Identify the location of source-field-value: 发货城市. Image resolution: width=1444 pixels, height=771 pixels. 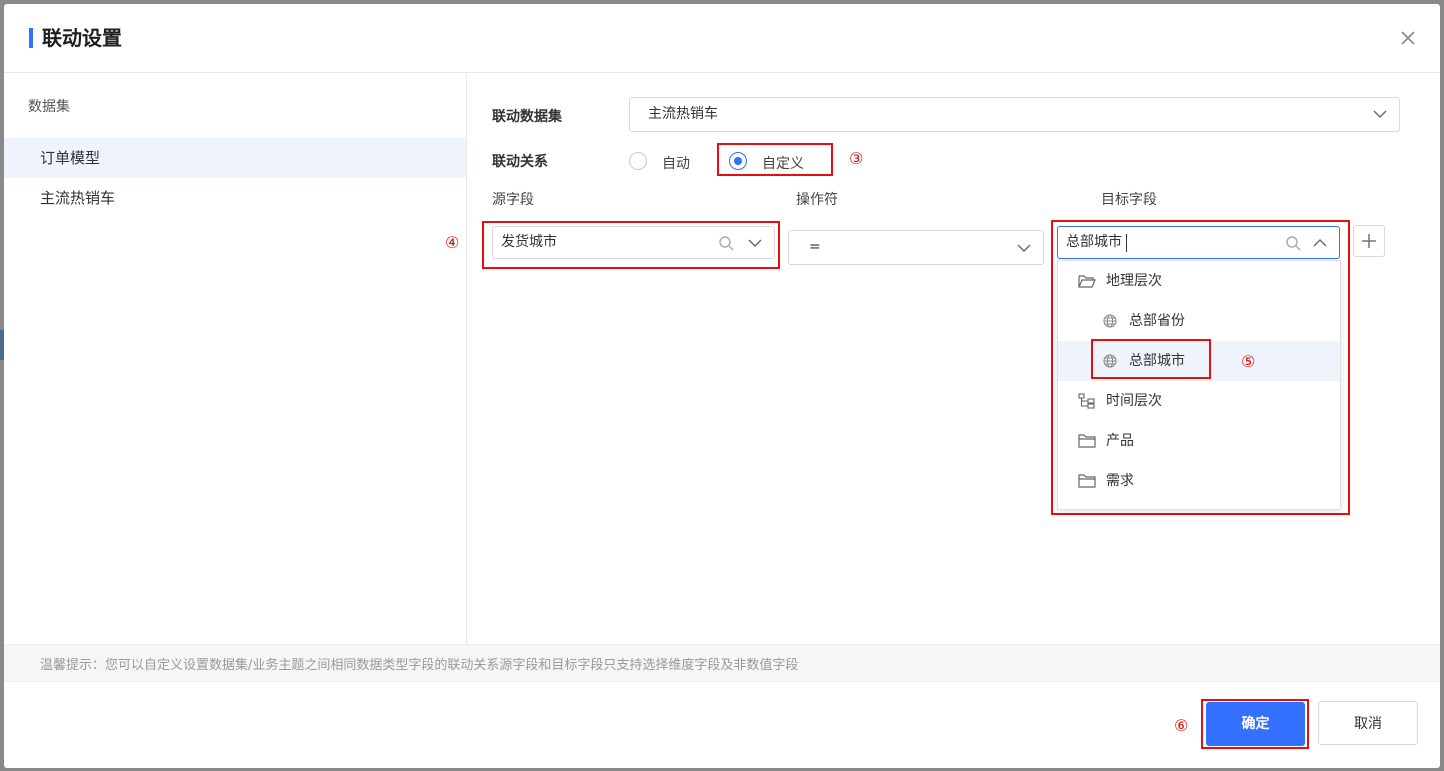
(529, 242).